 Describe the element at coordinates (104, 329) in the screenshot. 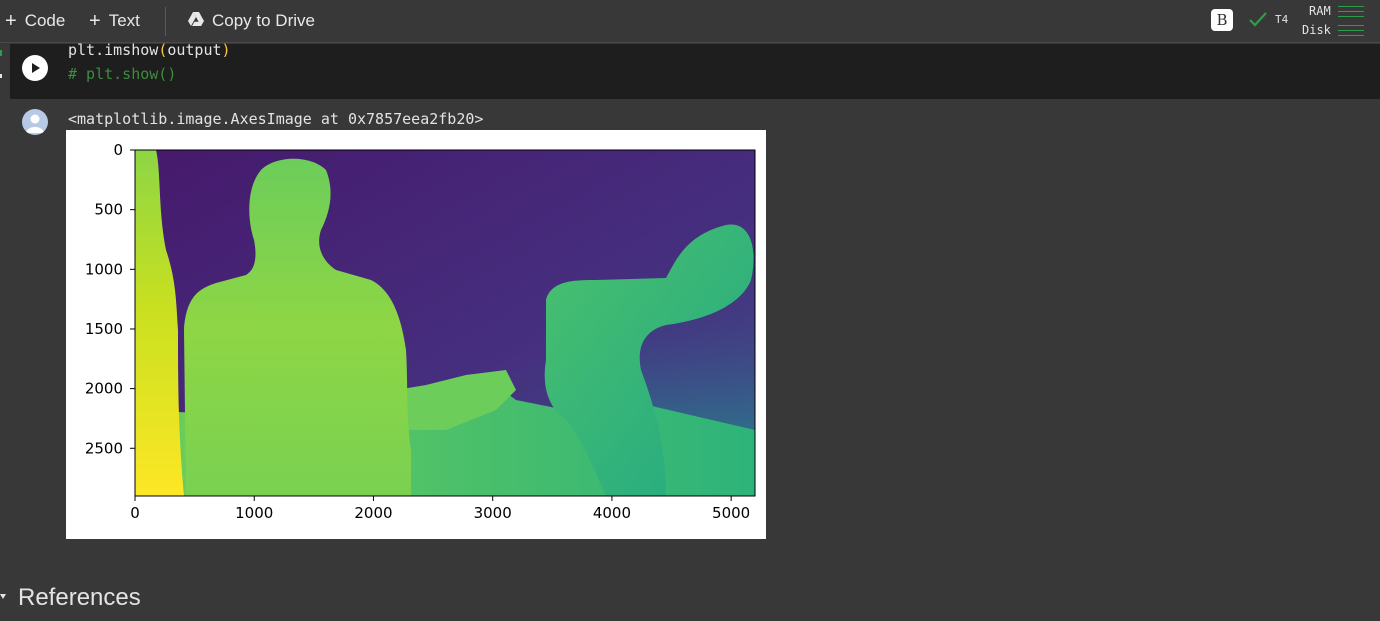

I see `y-tick-label: 1500` at that location.